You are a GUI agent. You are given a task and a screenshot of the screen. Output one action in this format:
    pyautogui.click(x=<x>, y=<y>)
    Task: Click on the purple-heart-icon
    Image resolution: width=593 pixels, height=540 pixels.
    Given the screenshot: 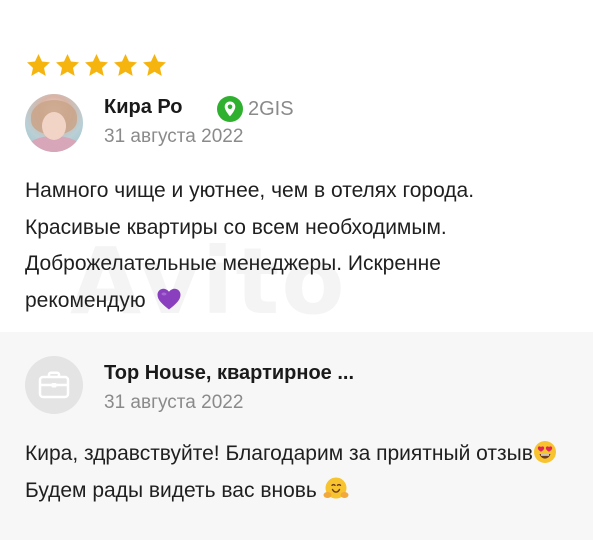 What is the action you would take?
    pyautogui.click(x=169, y=298)
    